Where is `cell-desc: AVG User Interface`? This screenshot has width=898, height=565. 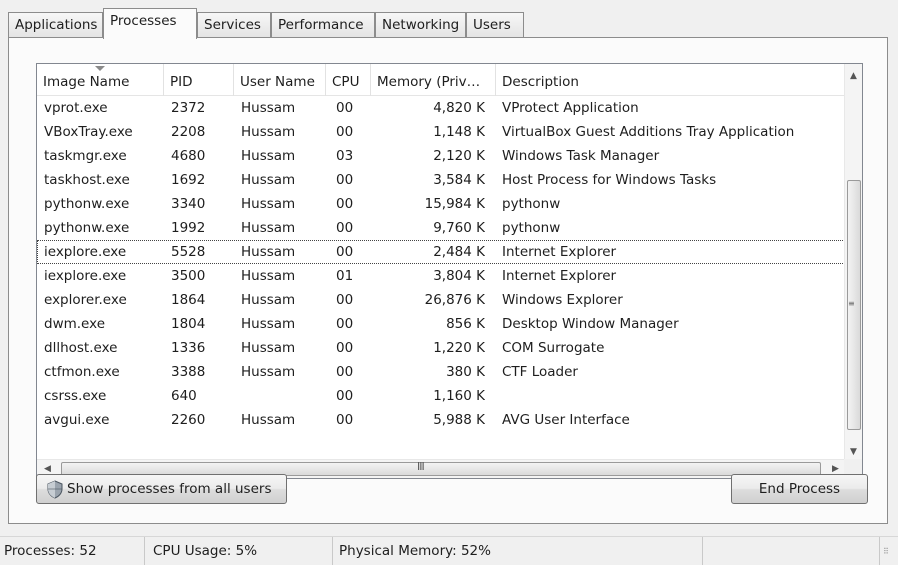
cell-desc: AVG User Interface is located at coordinates (566, 420).